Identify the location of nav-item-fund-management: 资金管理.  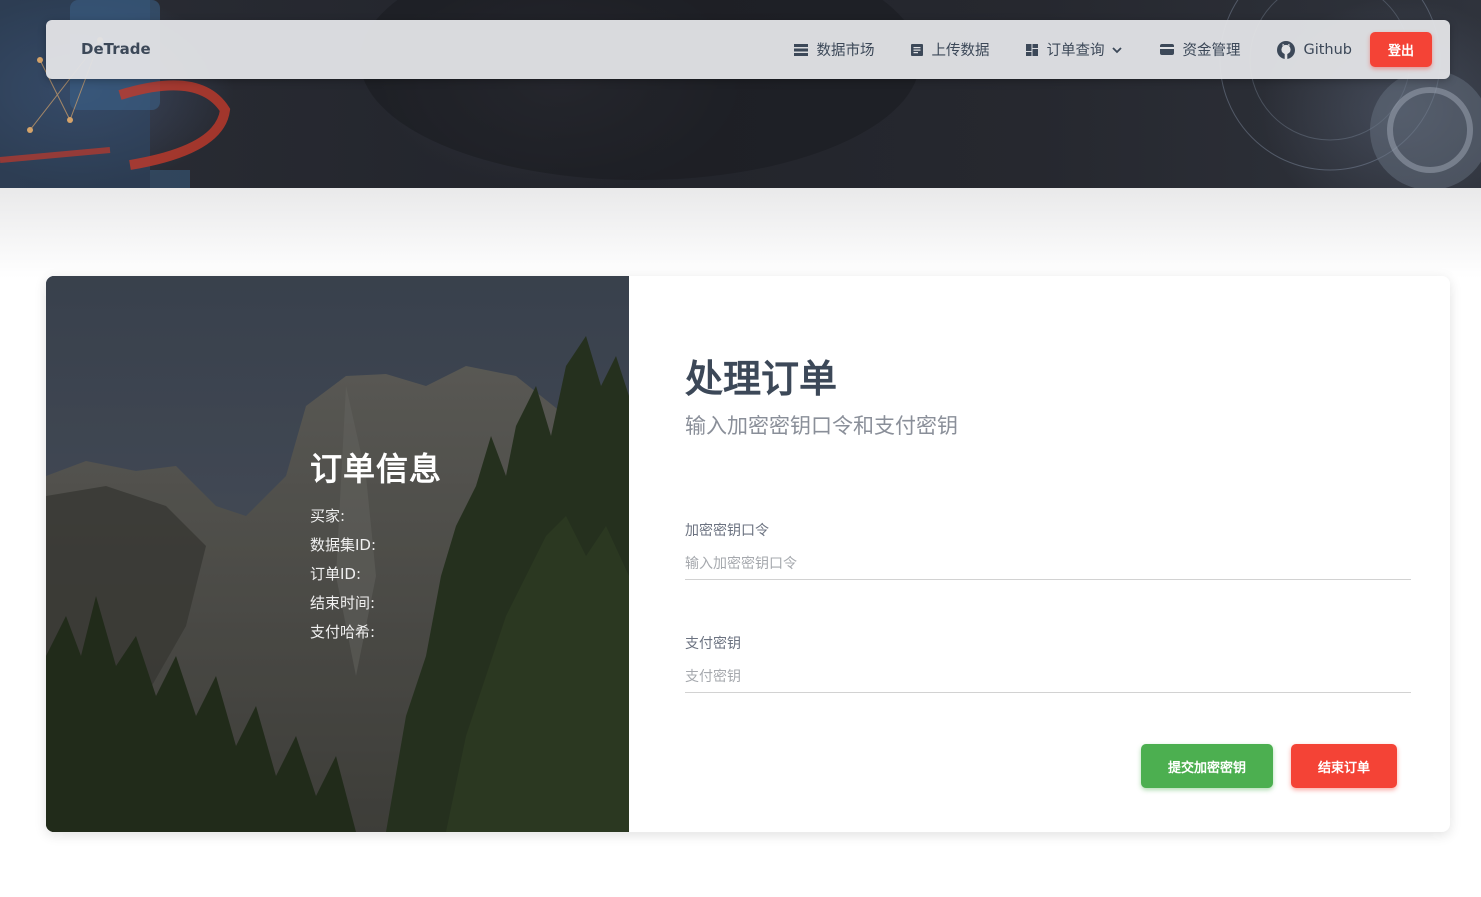
(1199, 49).